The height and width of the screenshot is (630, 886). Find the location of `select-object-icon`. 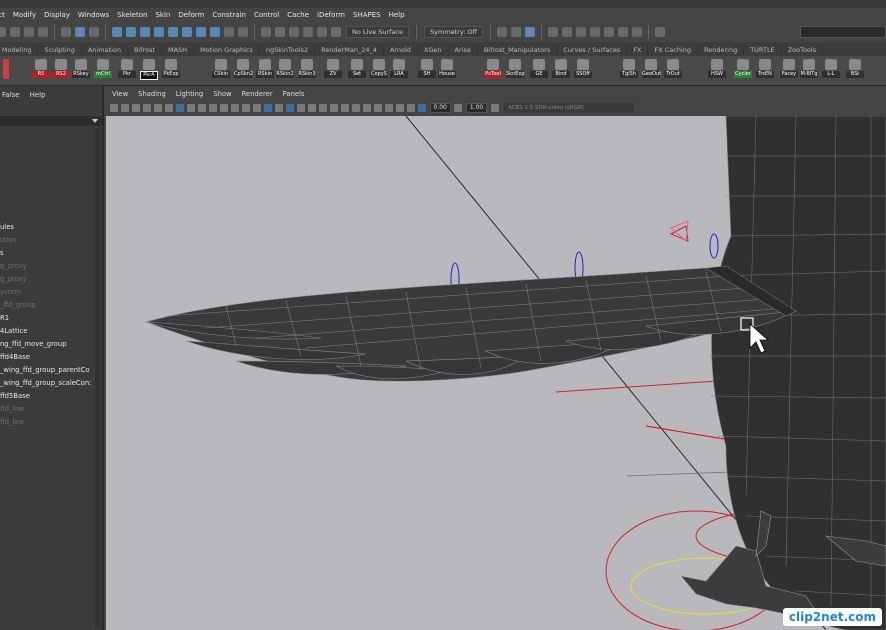

select-object-icon is located at coordinates (80, 32).